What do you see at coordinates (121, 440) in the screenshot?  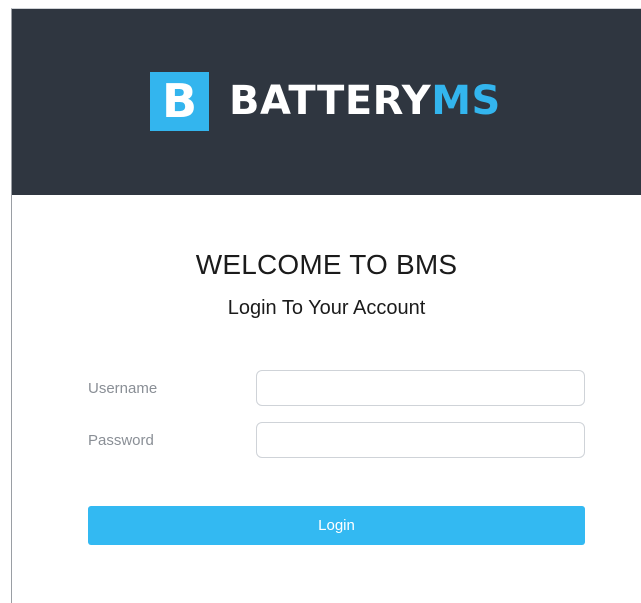 I see `password-label: Password` at bounding box center [121, 440].